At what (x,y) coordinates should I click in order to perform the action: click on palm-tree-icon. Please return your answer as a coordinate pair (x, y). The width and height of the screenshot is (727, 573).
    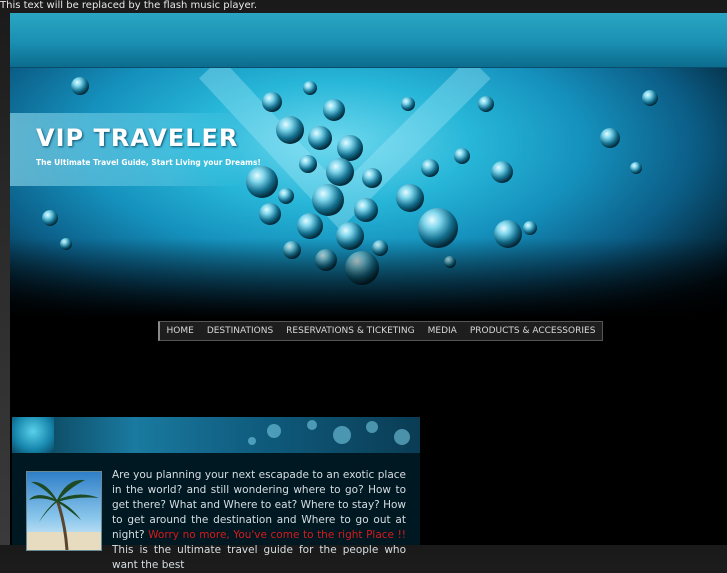
    Looking at the image, I should click on (64, 511).